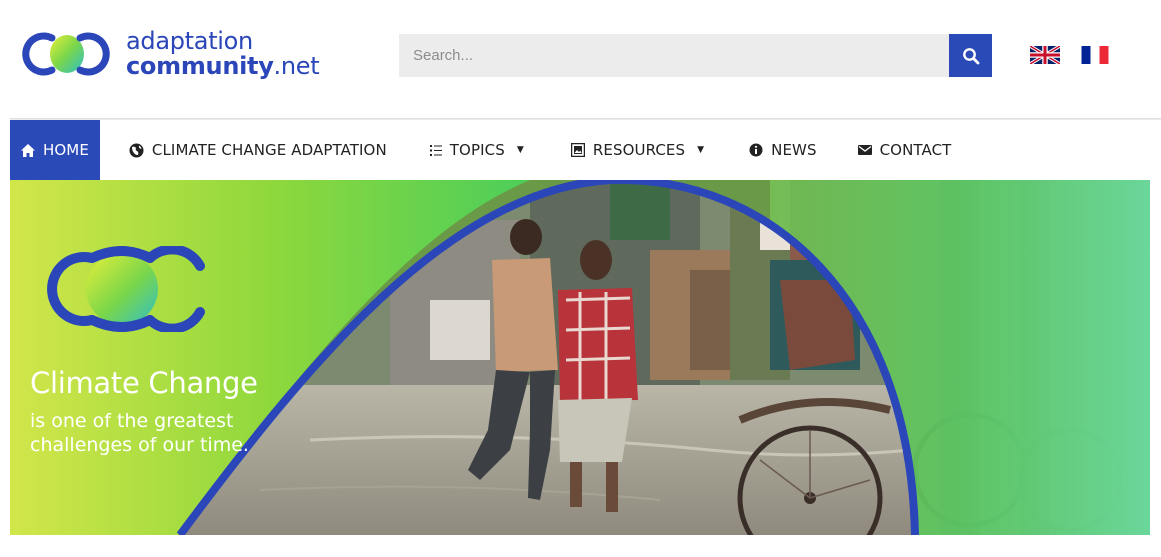 The image size is (1161, 557). I want to click on nav-item-label: TOPICS, so click(477, 150).